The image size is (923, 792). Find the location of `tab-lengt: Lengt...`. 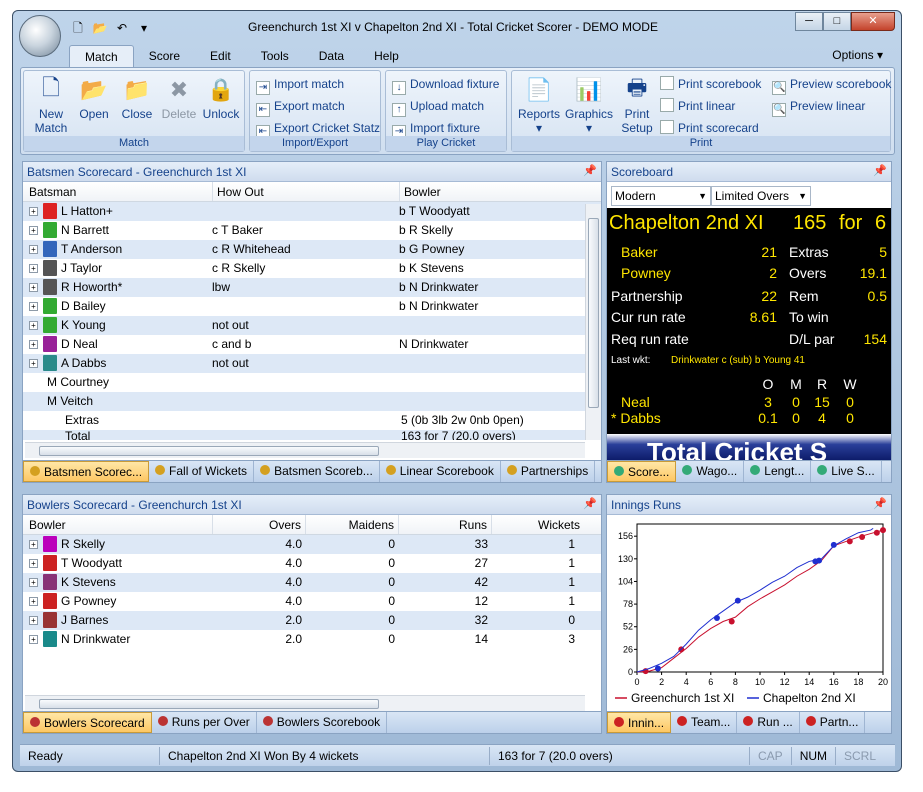

tab-lengt: Lengt... is located at coordinates (778, 471).